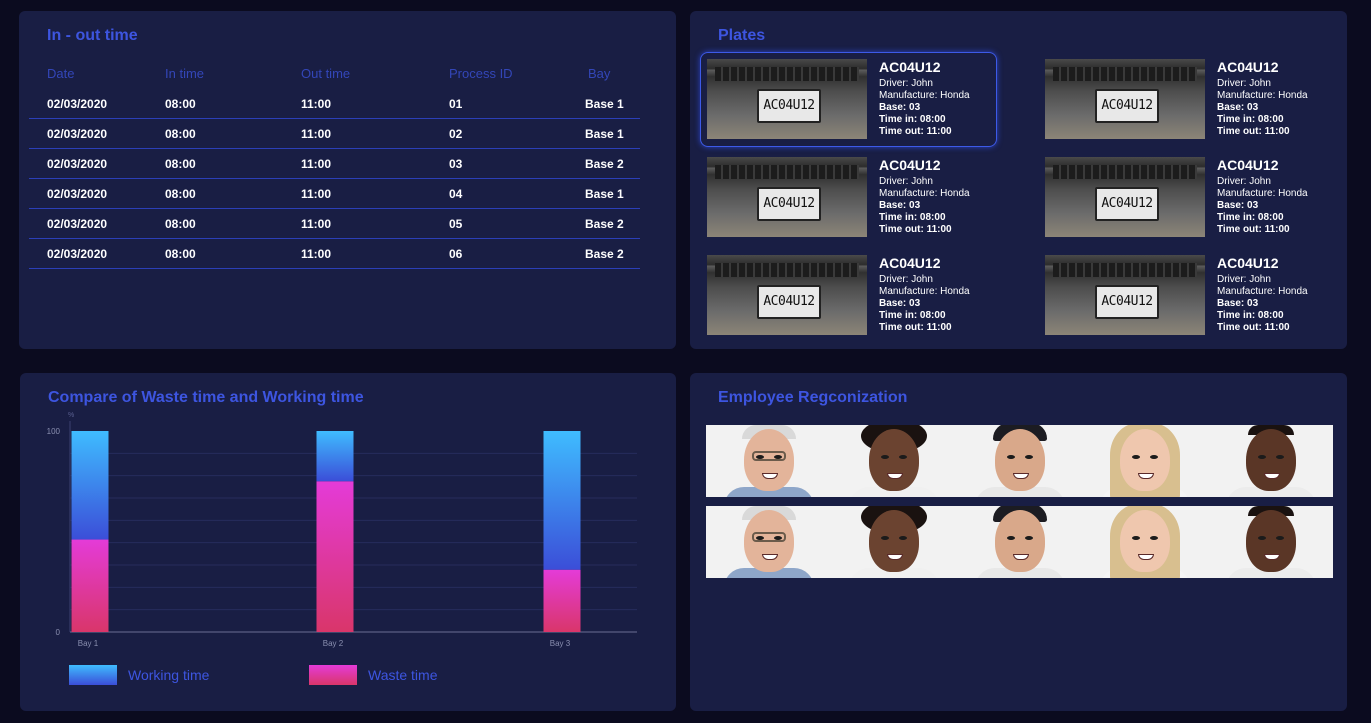  Describe the element at coordinates (169, 675) in the screenshot. I see `legend-working-label: Working time` at that location.